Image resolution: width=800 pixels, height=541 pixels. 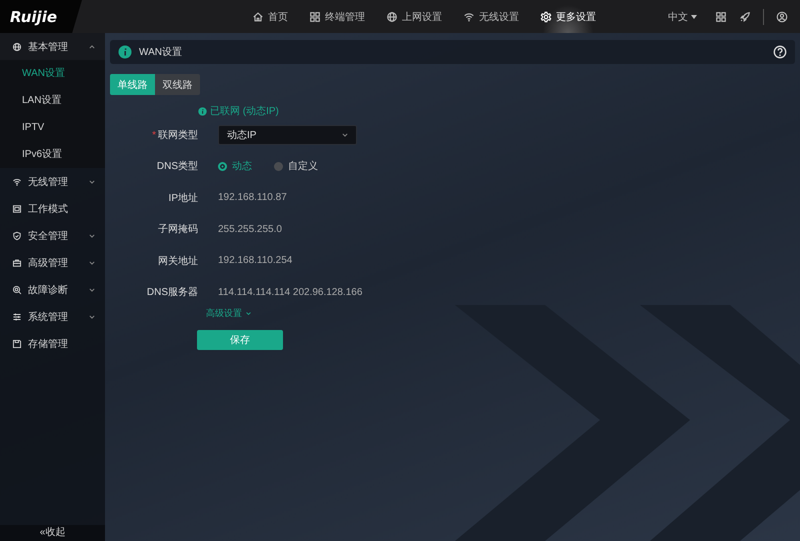 I want to click on qr-grid-button, so click(x=721, y=16).